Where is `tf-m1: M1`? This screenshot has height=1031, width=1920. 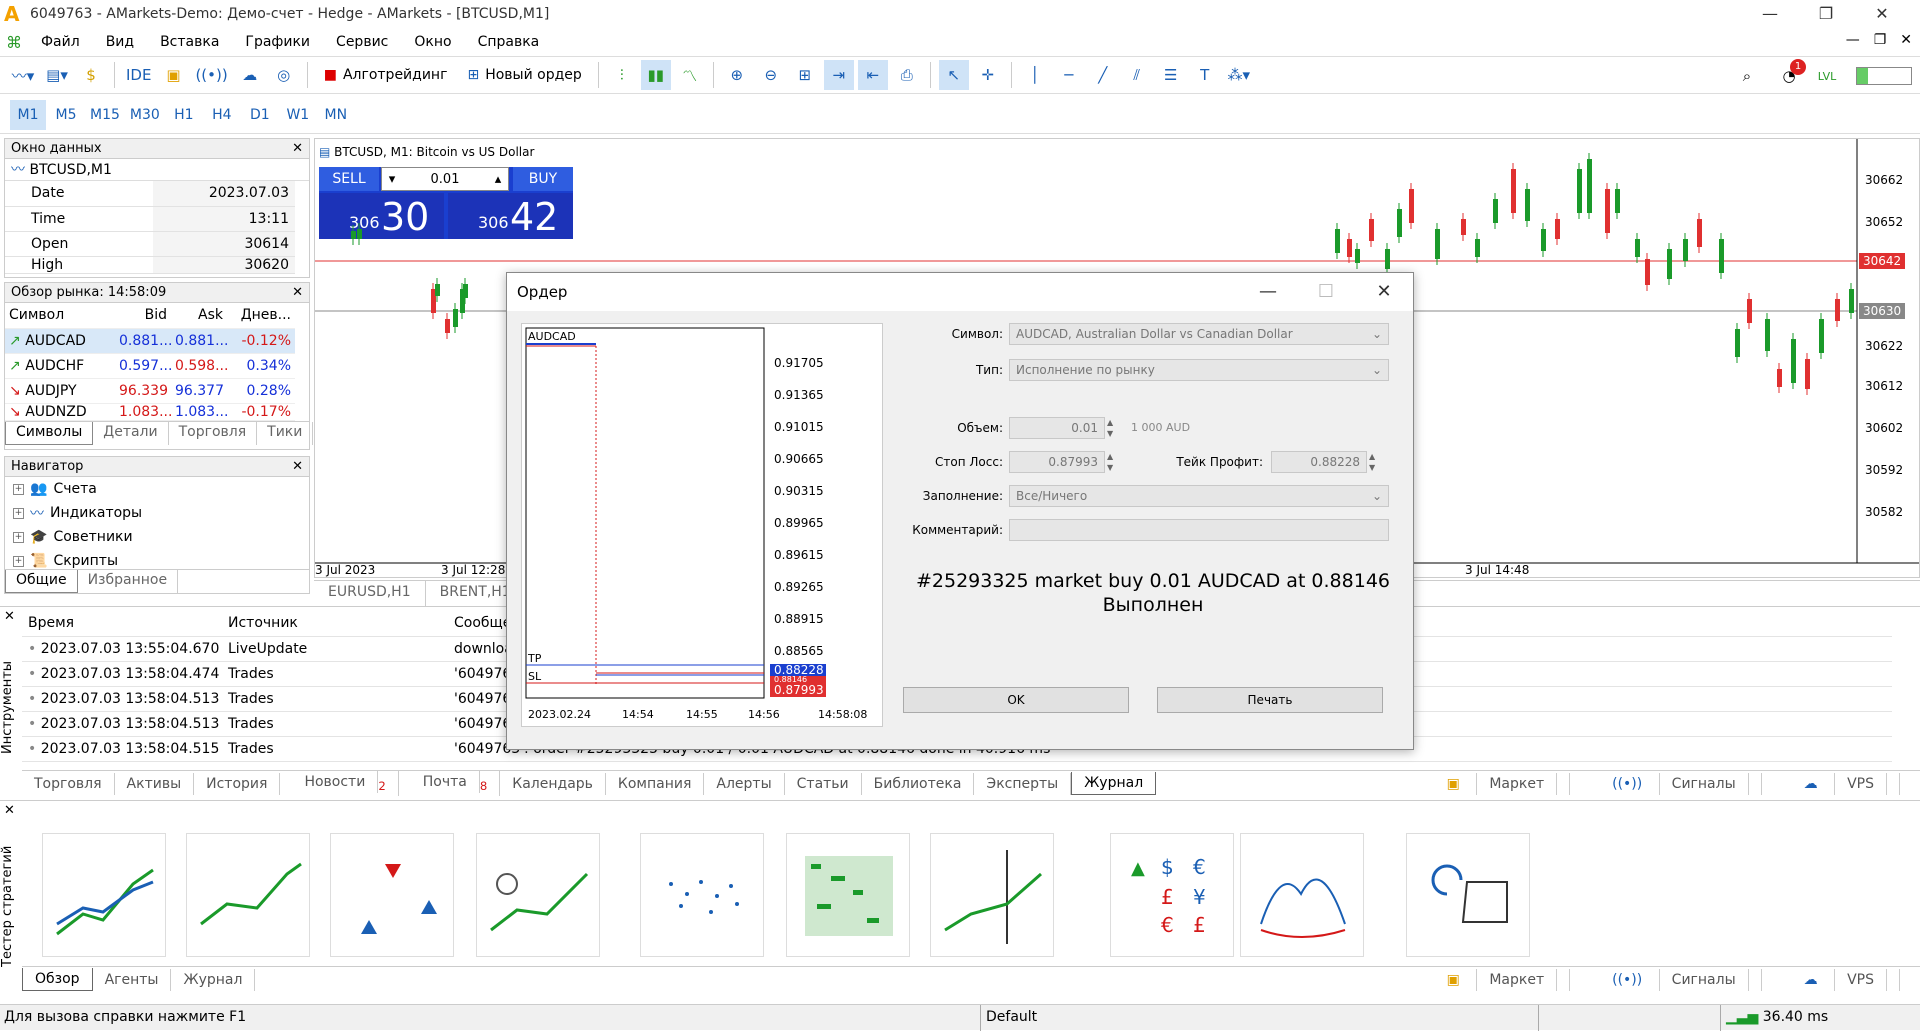
tf-m1: M1 is located at coordinates (28, 114).